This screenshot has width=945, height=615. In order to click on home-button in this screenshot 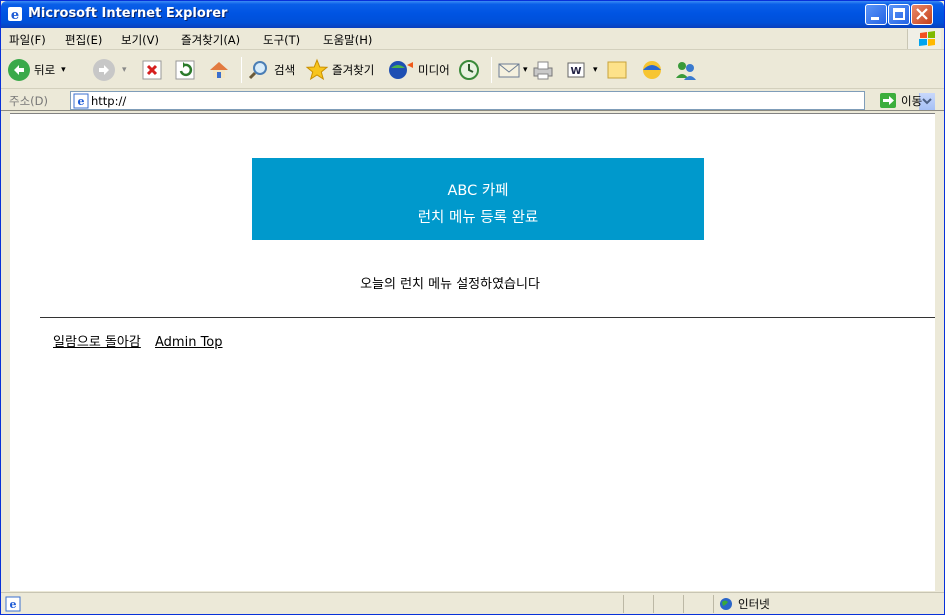, I will do `click(219, 70)`.